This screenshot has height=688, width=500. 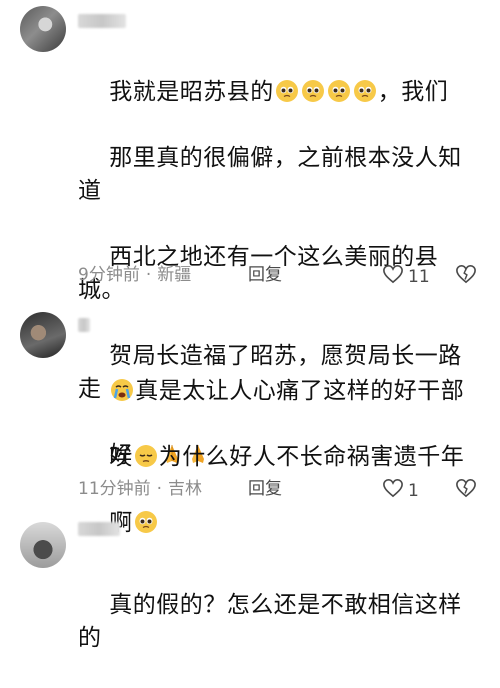 What do you see at coordinates (406, 277) in the screenshot?
I see `like-button: 11` at bounding box center [406, 277].